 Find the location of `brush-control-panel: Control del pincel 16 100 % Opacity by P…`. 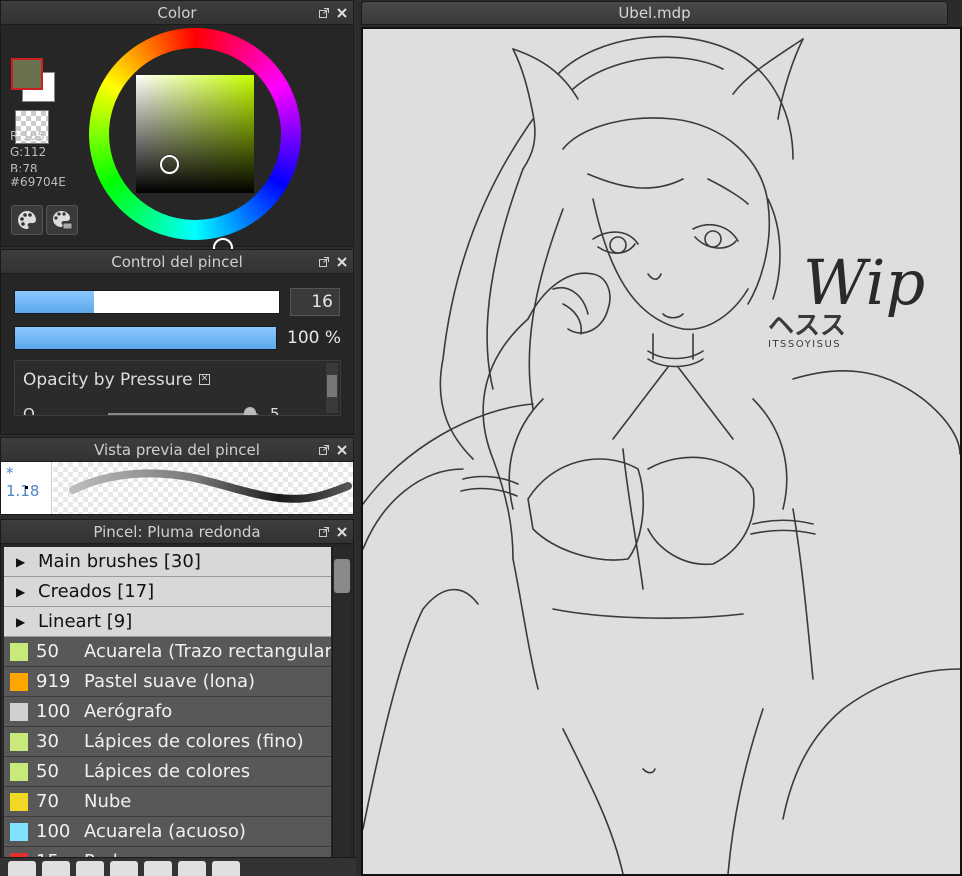

brush-control-panel: Control del pincel 16 100 % Opacity by P… is located at coordinates (177, 342).